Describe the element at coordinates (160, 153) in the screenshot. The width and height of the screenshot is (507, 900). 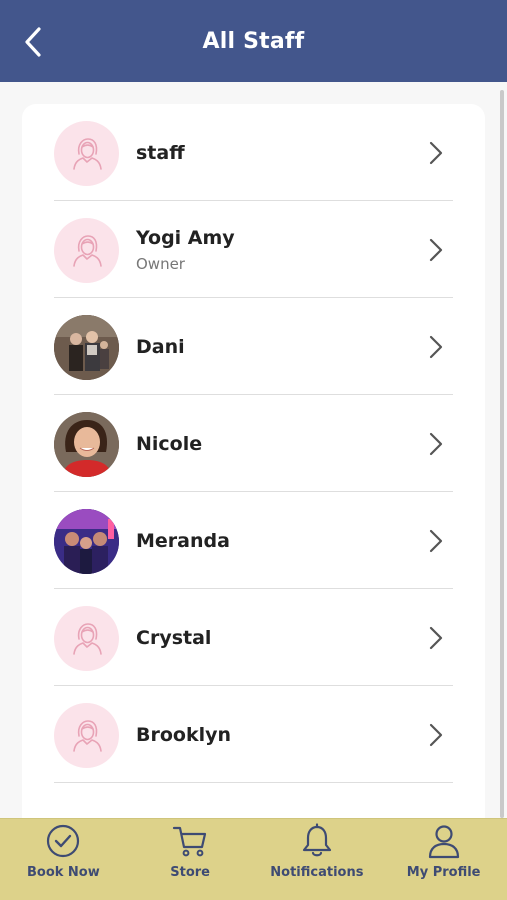
I see `staff-name: staff` at that location.